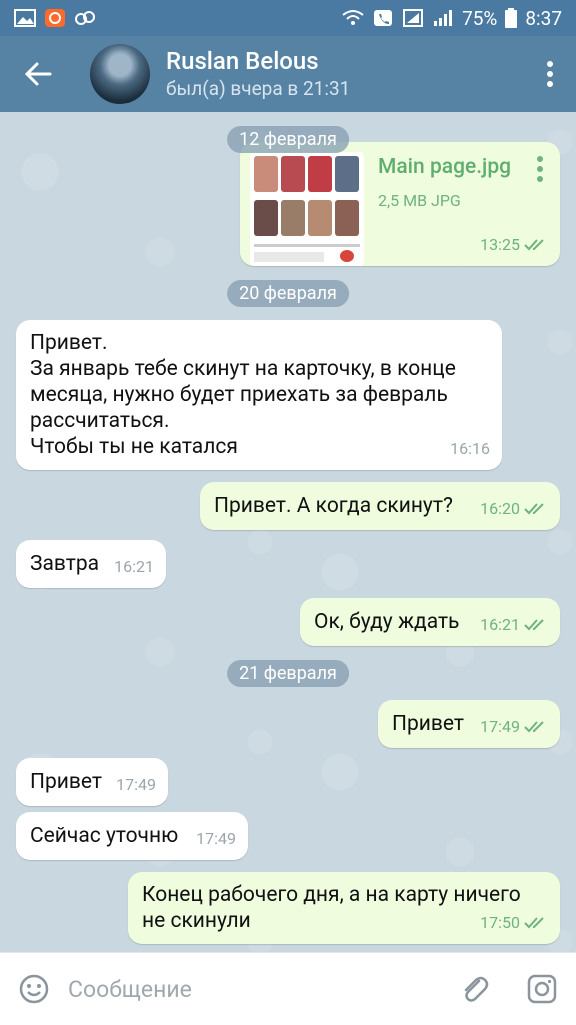  I want to click on wifi-icon, so click(353, 17).